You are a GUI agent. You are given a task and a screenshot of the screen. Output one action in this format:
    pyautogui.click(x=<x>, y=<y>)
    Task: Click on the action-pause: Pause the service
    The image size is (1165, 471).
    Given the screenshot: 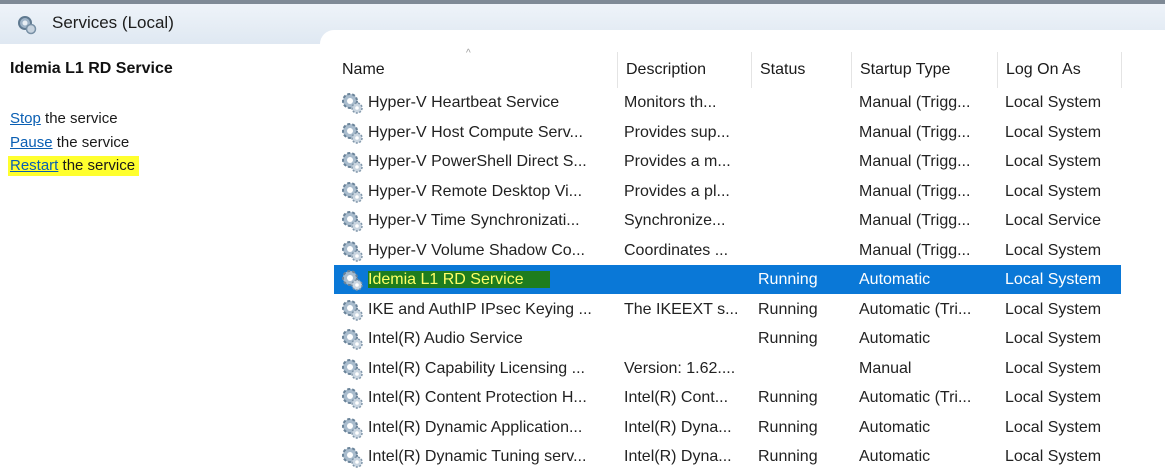 What is the action you would take?
    pyautogui.click(x=69, y=142)
    